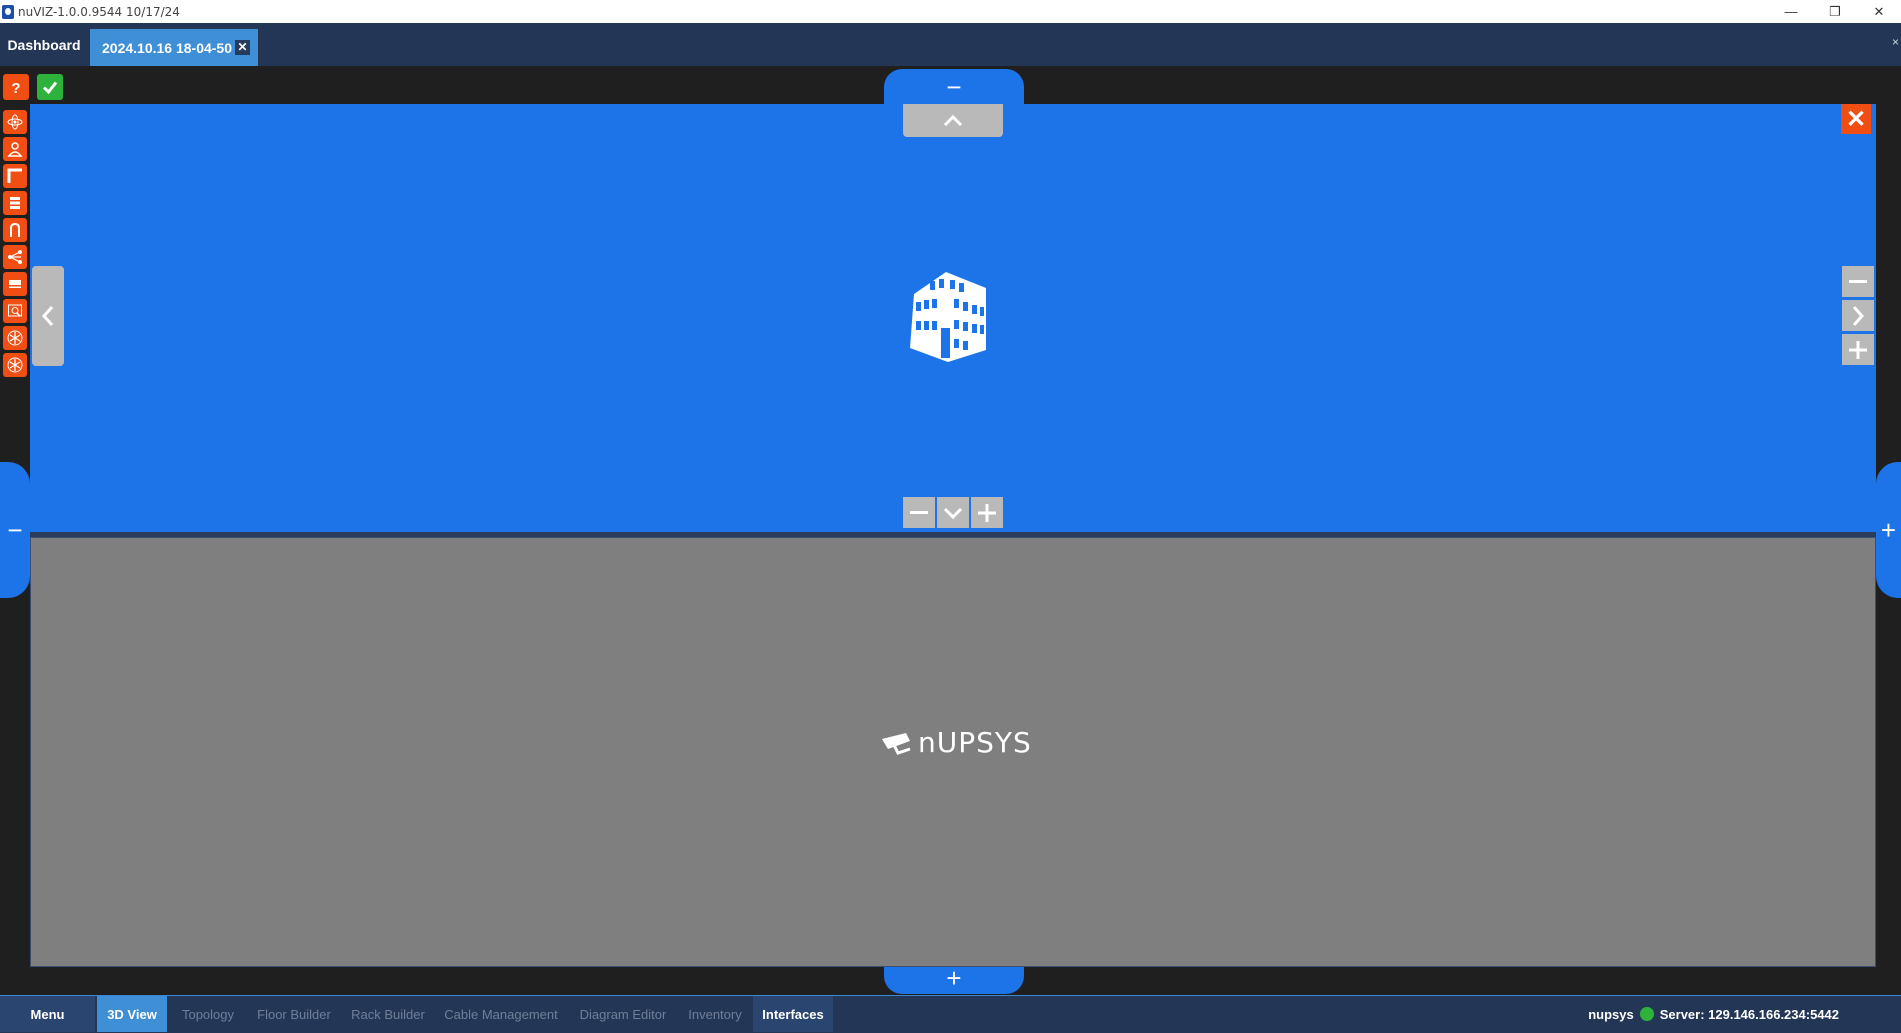 The height and width of the screenshot is (1033, 1901). What do you see at coordinates (1879, 11) in the screenshot?
I see `window-close-button: ✕` at bounding box center [1879, 11].